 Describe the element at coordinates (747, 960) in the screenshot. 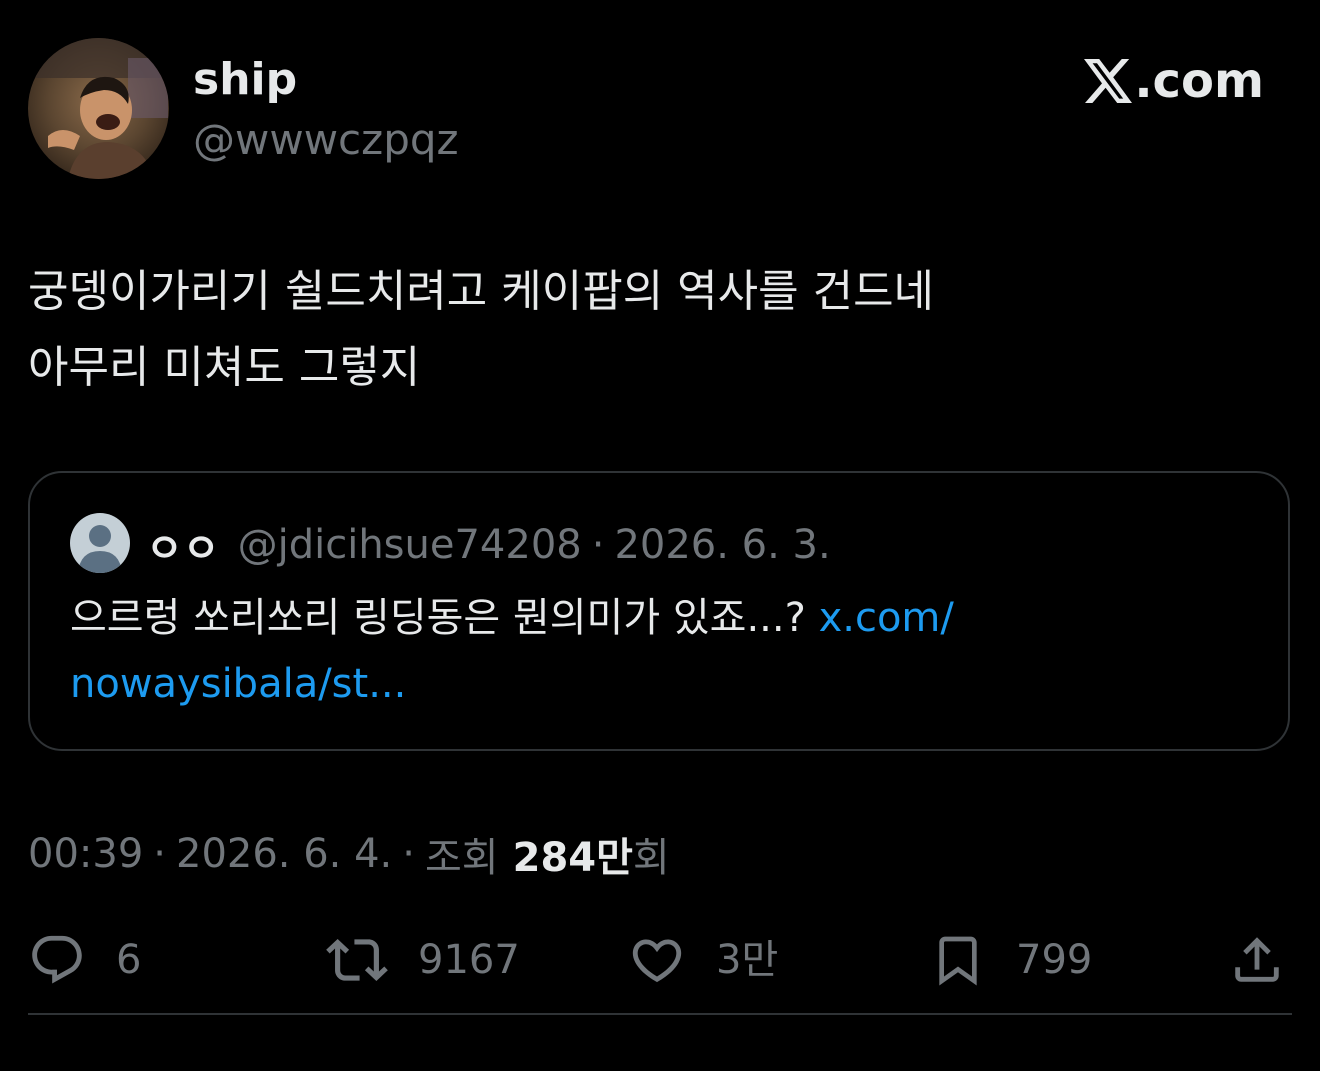

I see `like-count: 3만` at that location.